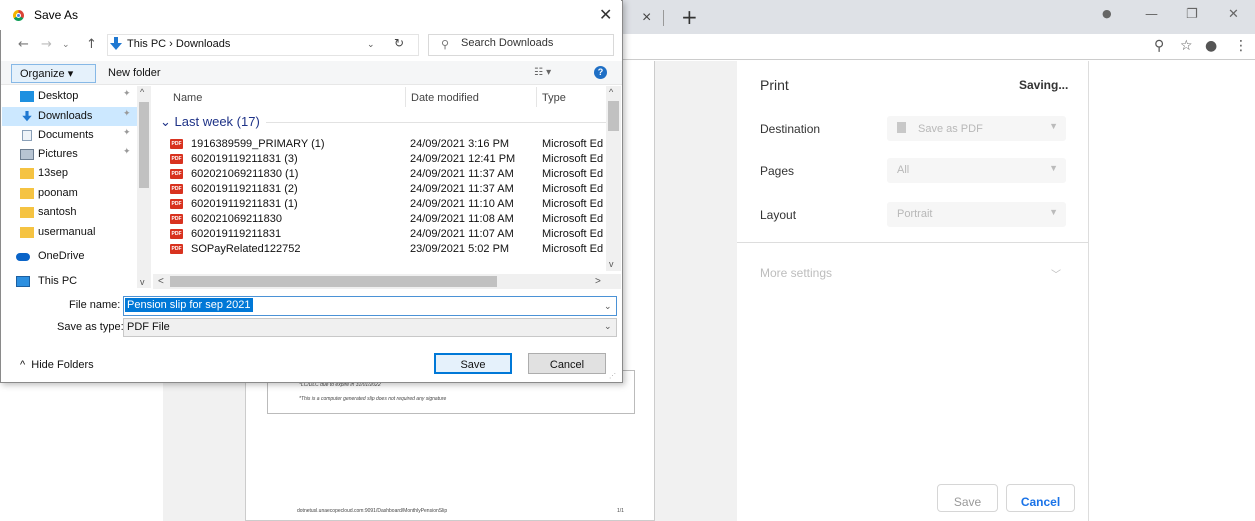 The width and height of the screenshot is (1255, 521). I want to click on file-list-vscroll-thumb, so click(613, 116).